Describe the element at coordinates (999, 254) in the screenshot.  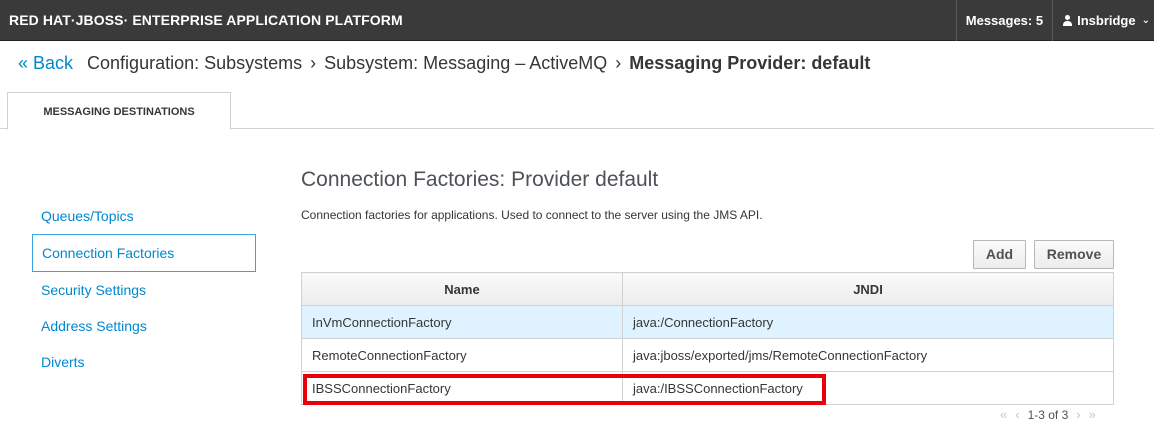
I see `add-button: Add` at that location.